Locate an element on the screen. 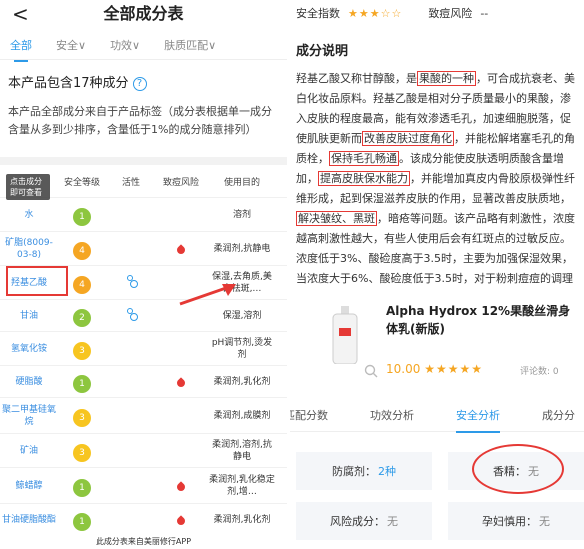 The height and width of the screenshot is (549, 584). top-bar: < 全部成分表 is located at coordinates (143, 15).